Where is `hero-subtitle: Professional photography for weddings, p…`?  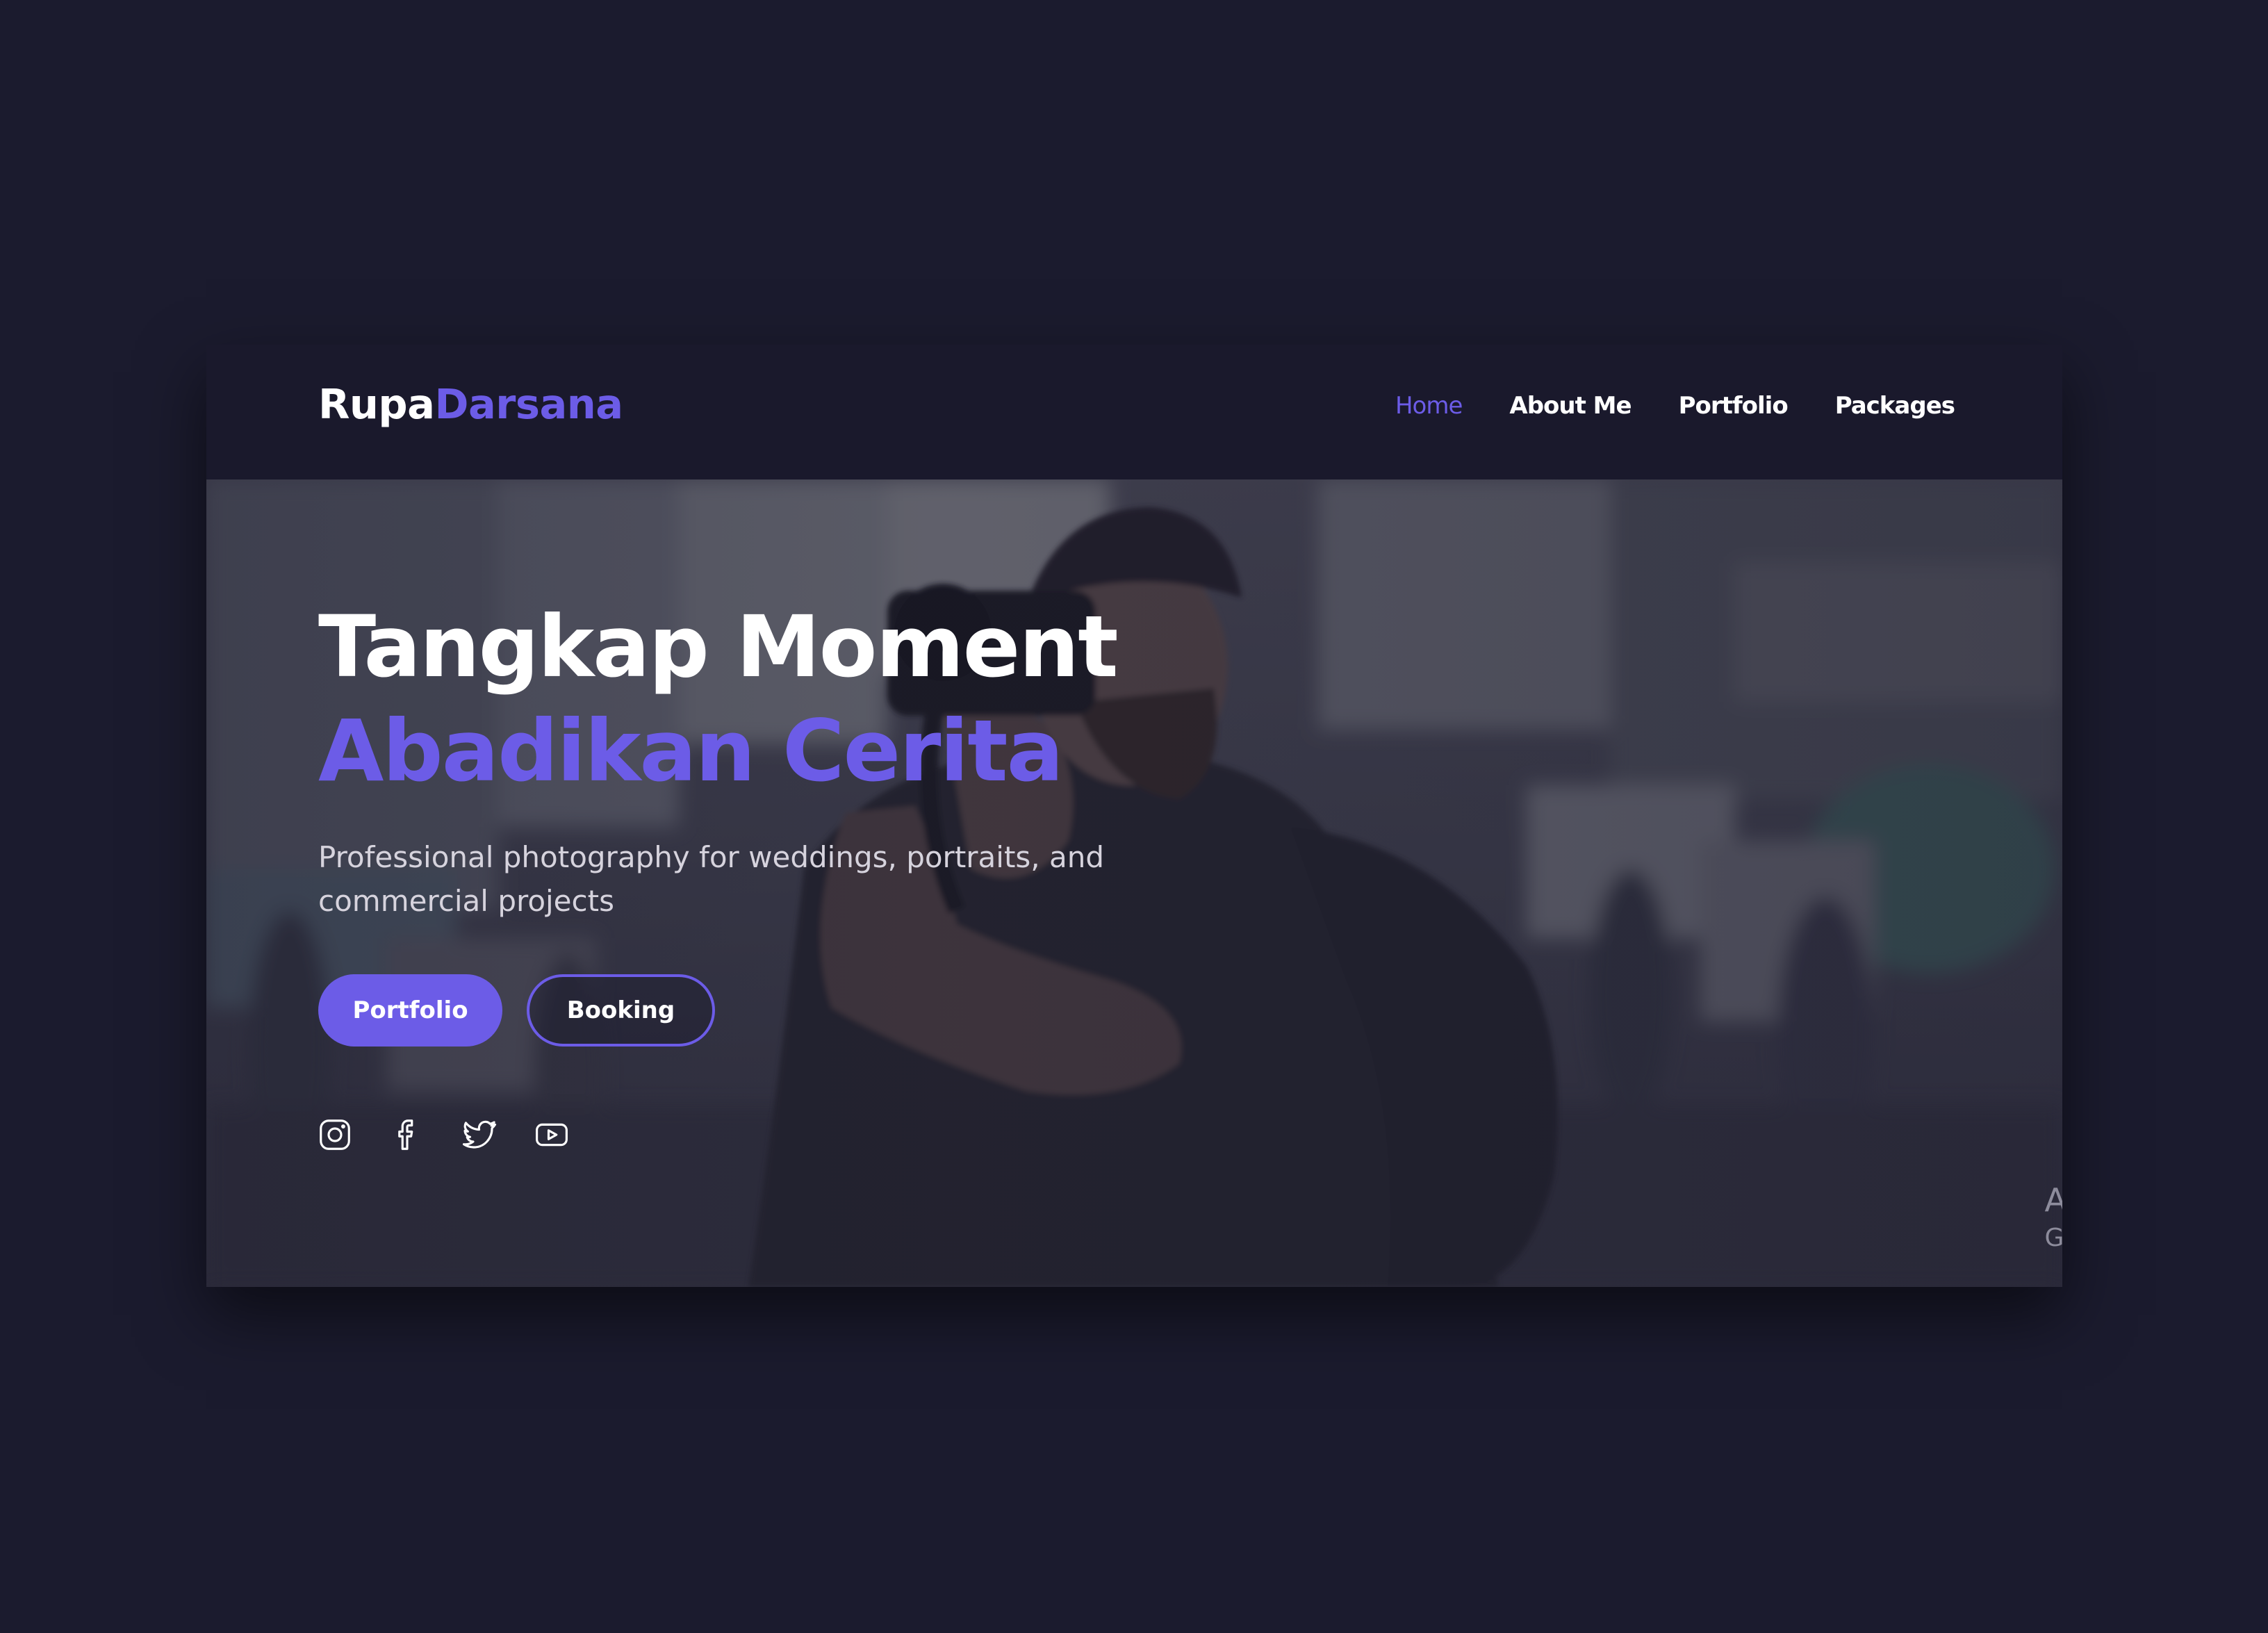 hero-subtitle: Professional photography for weddings, p… is located at coordinates (711, 879).